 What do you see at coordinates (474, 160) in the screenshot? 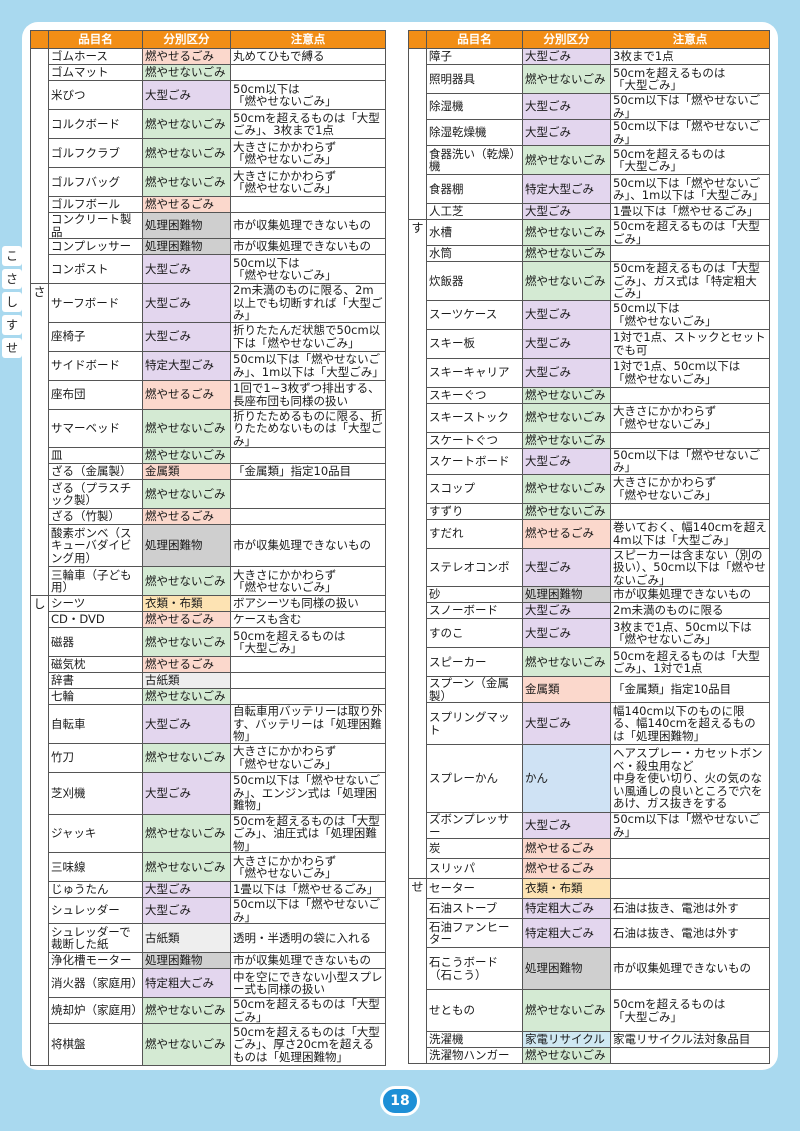
I see `item-name: 食器洗い（乾燥）機` at bounding box center [474, 160].